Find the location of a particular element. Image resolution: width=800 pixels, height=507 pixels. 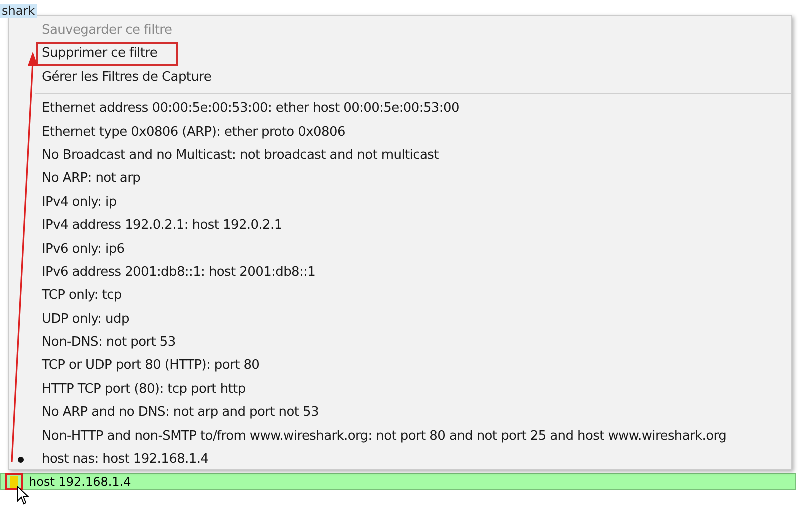

bookmark-icon is located at coordinates (14, 481).